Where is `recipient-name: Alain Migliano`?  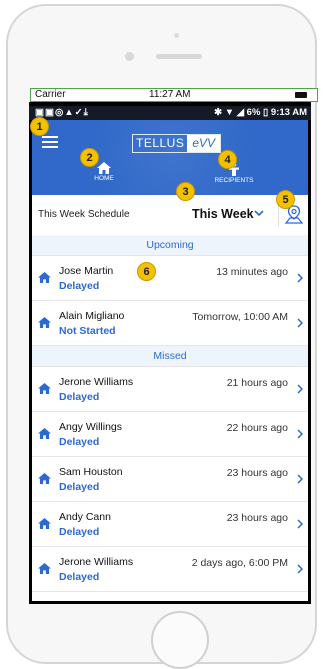 recipient-name: Alain Migliano is located at coordinates (92, 316).